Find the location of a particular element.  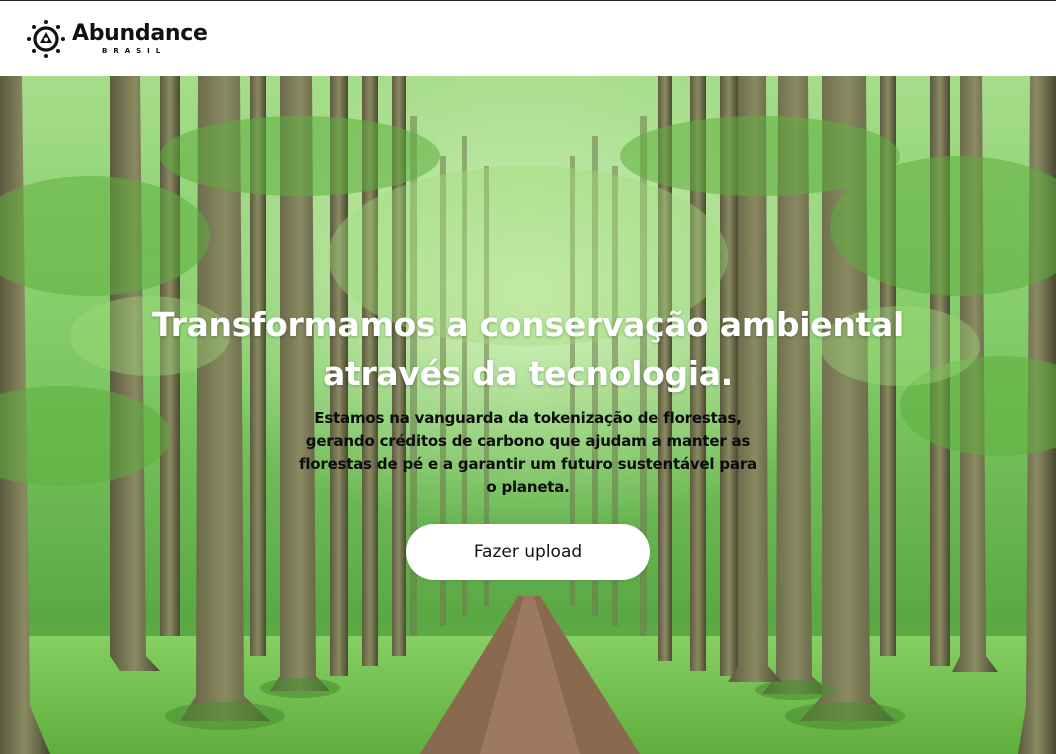

site-header: Abundance BRASIL is located at coordinates (528, 38).